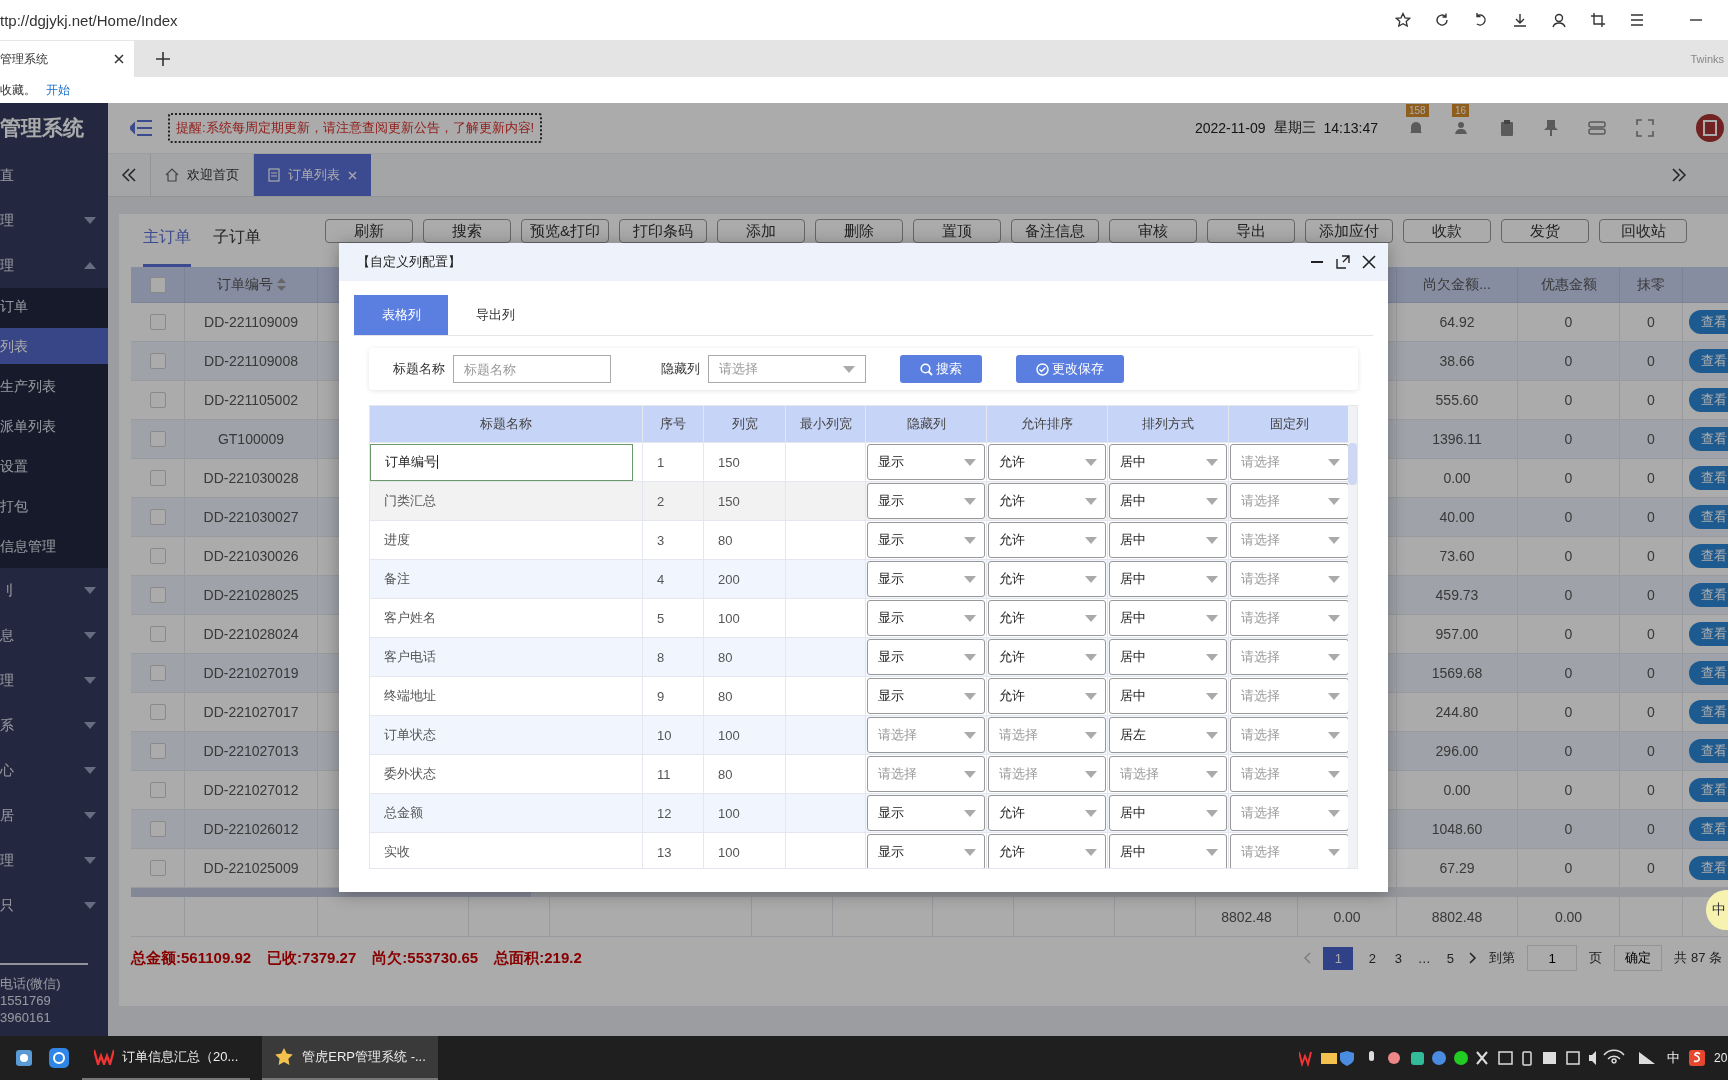  I want to click on sidebar-subitem: 派单列表, so click(54, 426).